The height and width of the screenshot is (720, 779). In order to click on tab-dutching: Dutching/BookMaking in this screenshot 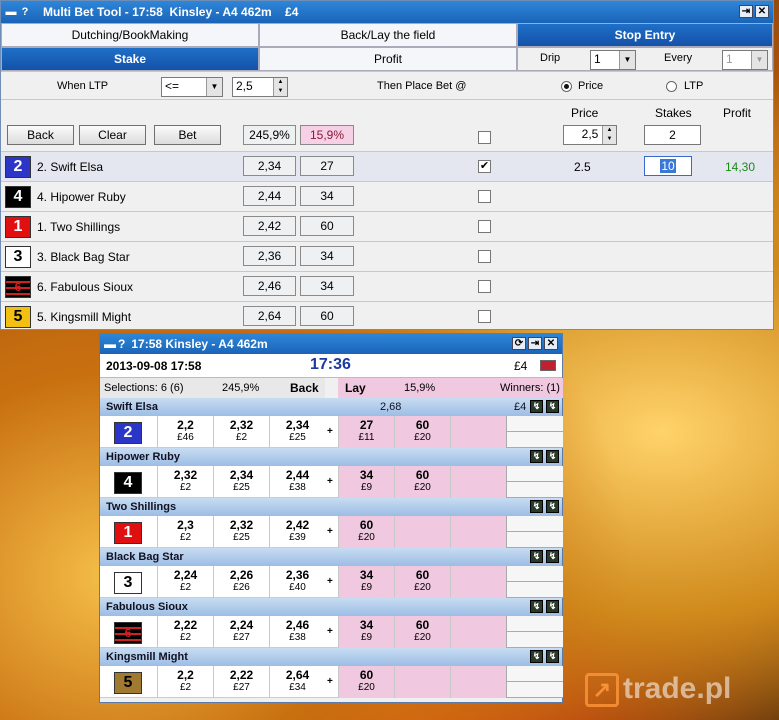, I will do `click(130, 35)`.